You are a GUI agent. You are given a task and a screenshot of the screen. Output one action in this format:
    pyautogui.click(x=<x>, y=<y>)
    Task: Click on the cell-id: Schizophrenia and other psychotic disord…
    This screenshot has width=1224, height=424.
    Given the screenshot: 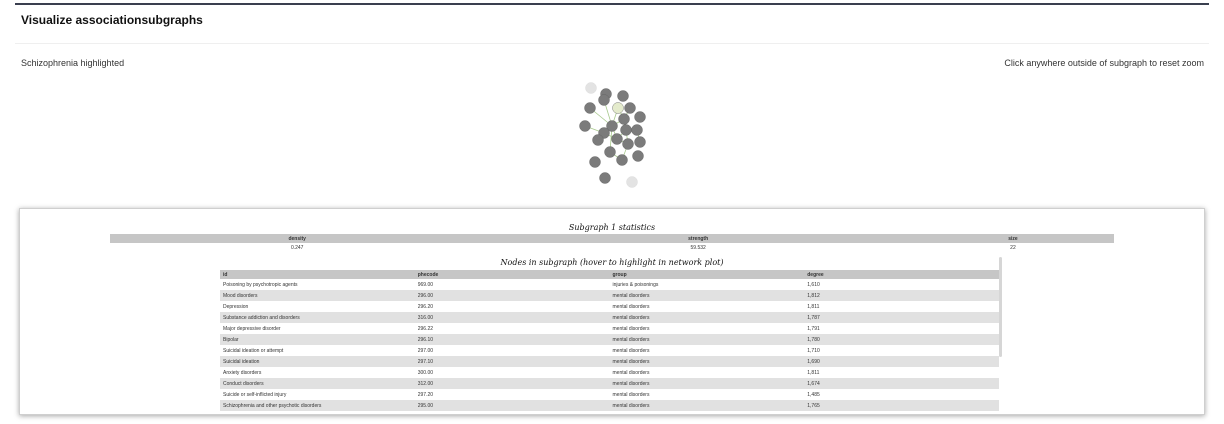 What is the action you would take?
    pyautogui.click(x=317, y=405)
    